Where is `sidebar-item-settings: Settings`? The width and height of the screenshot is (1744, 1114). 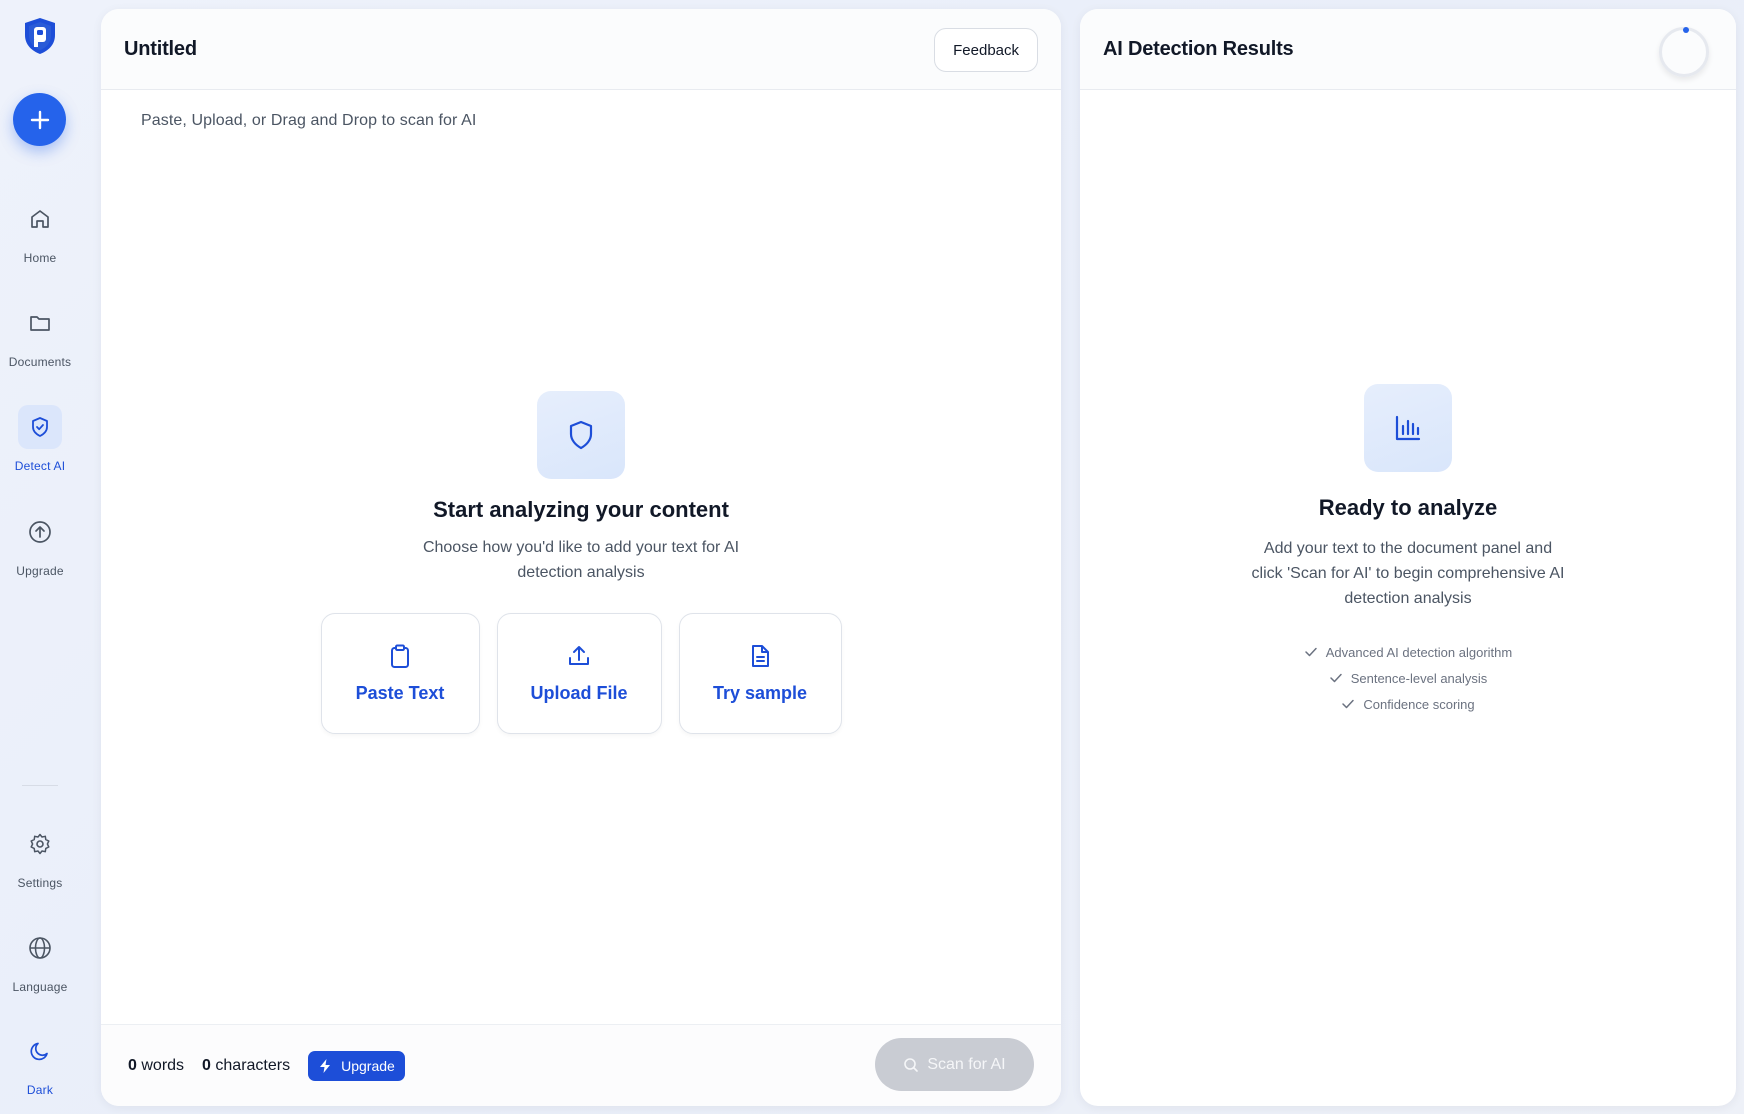
sidebar-item-settings: Settings is located at coordinates (40, 862).